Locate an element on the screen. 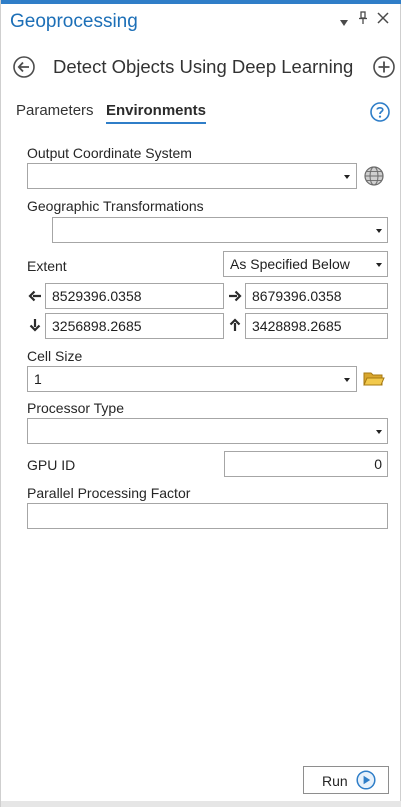 This screenshot has width=401, height=807. extent-left-input: 8529396.0358 is located at coordinates (134, 296).